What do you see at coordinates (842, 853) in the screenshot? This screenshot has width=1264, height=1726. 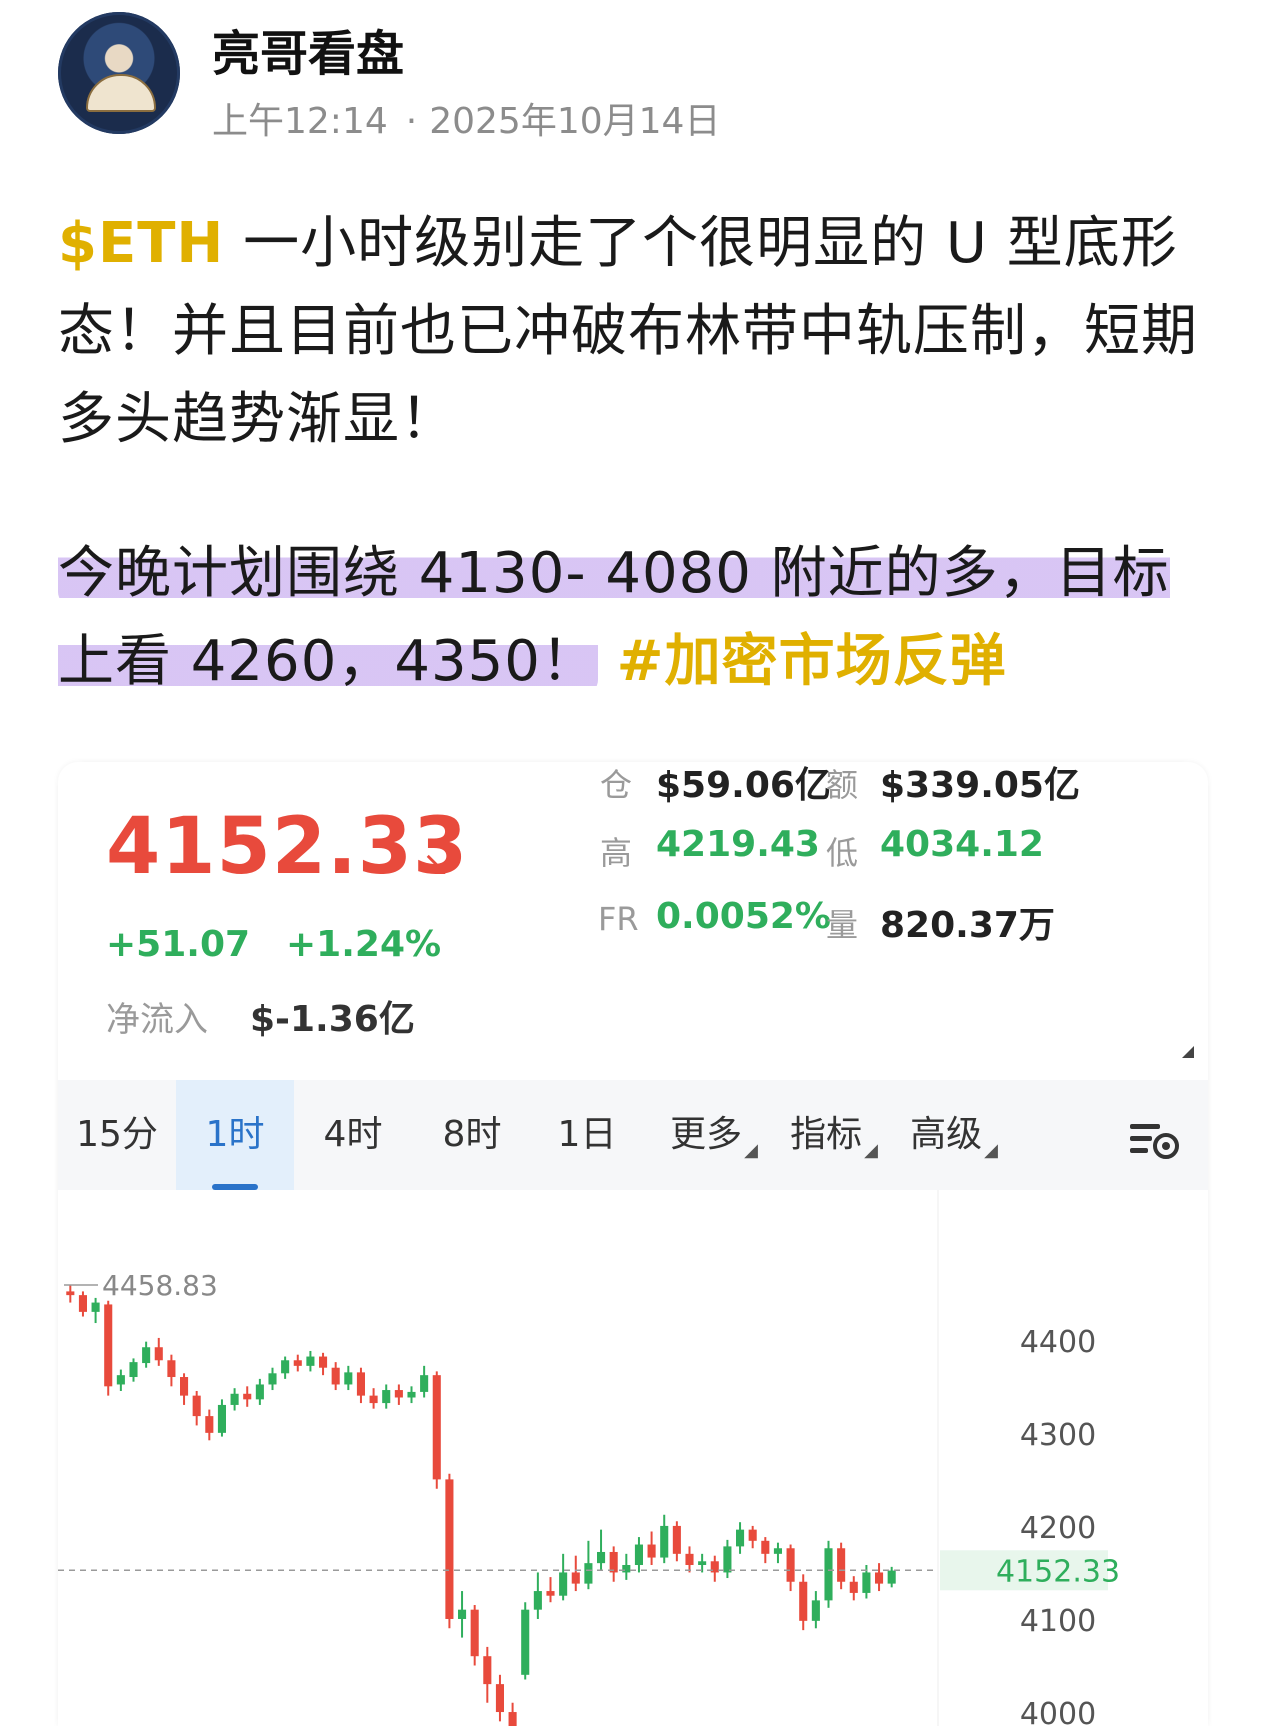 I see `low-label: 低` at bounding box center [842, 853].